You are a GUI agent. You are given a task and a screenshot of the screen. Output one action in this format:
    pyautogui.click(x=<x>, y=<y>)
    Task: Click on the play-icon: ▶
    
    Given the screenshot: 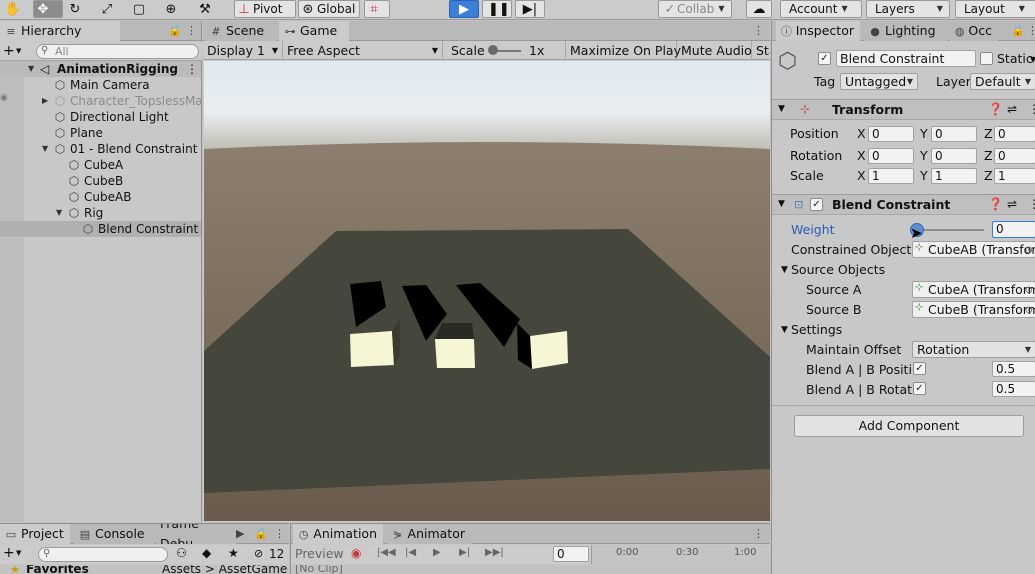 What is the action you would take?
    pyautogui.click(x=437, y=552)
    